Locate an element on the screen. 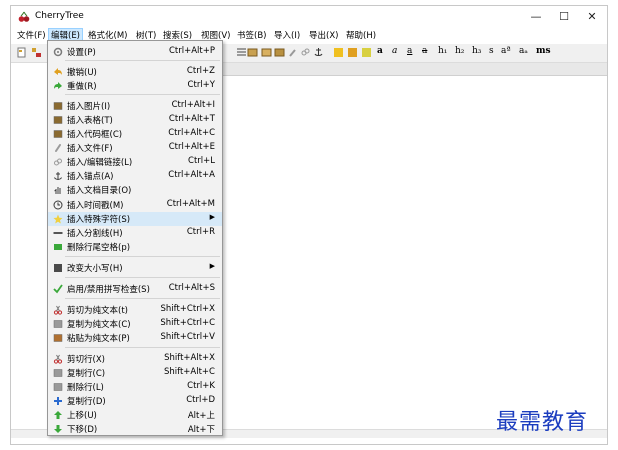 This screenshot has height=450, width=618. h1-button: h₁ is located at coordinates (442, 51).